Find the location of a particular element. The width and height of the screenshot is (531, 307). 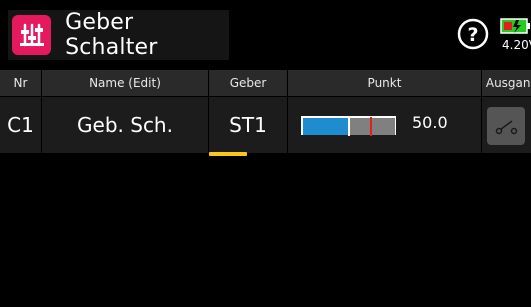

row-nr: C1 is located at coordinates (20, 125).